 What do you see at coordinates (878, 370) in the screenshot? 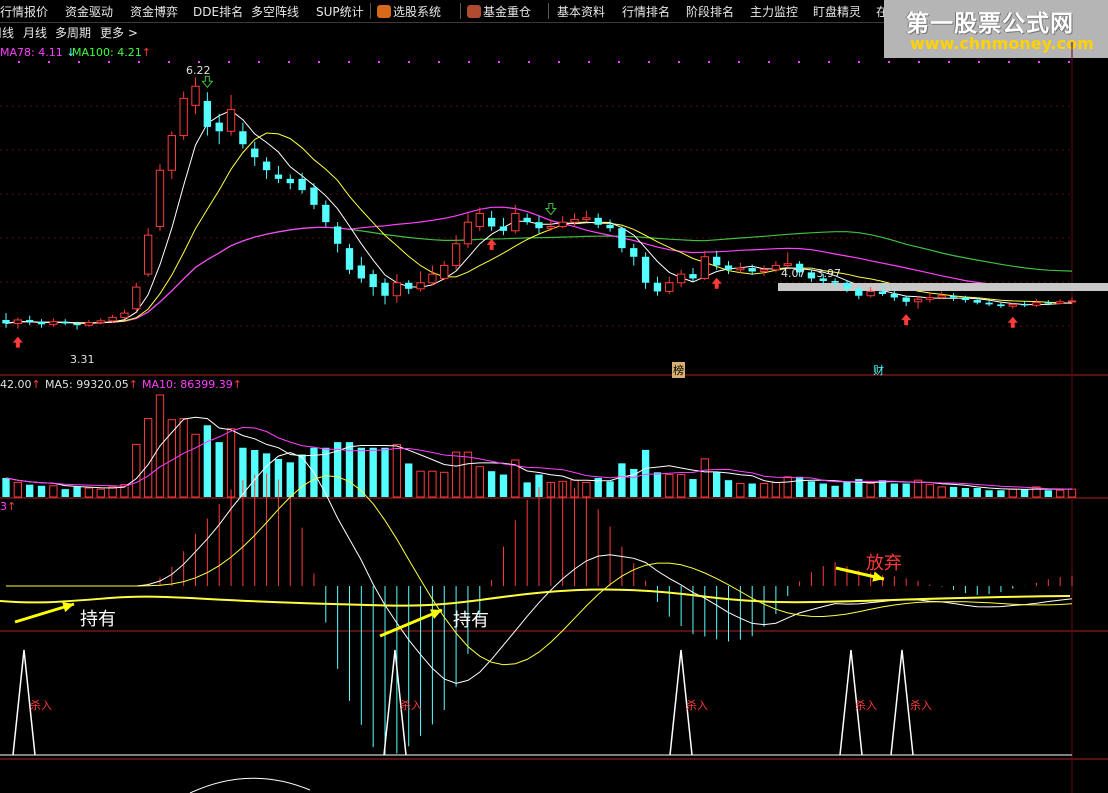
I see `badge-cai: 财` at bounding box center [878, 370].